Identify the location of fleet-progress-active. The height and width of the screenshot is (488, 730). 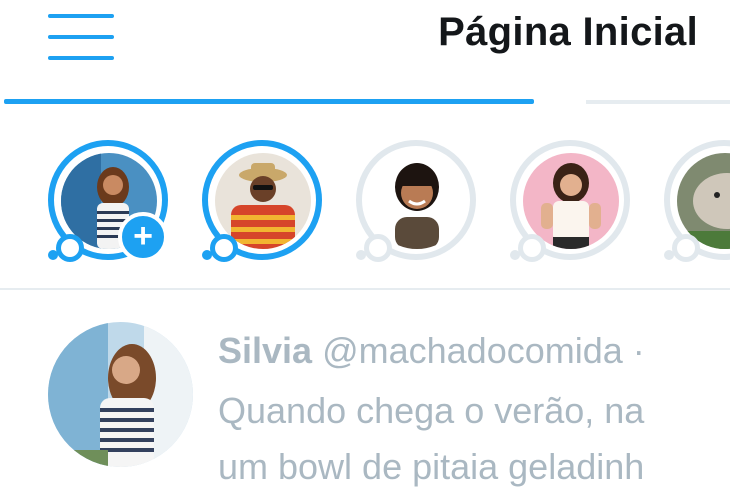
(269, 101).